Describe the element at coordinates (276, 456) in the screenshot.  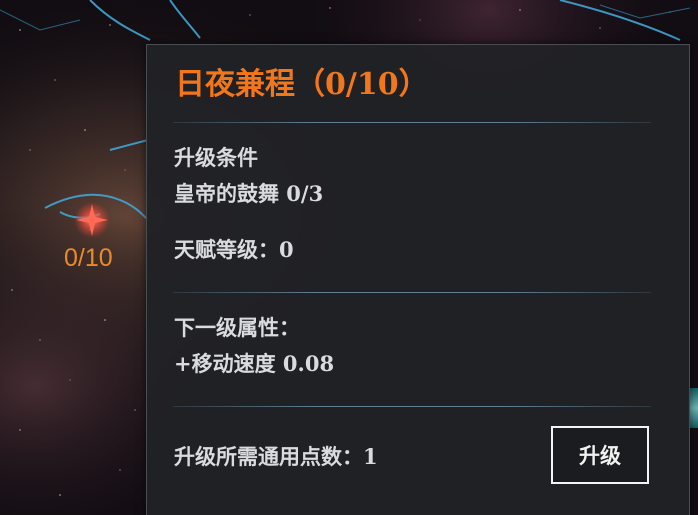
I see `required-points: 升级所需通用点数：1` at that location.